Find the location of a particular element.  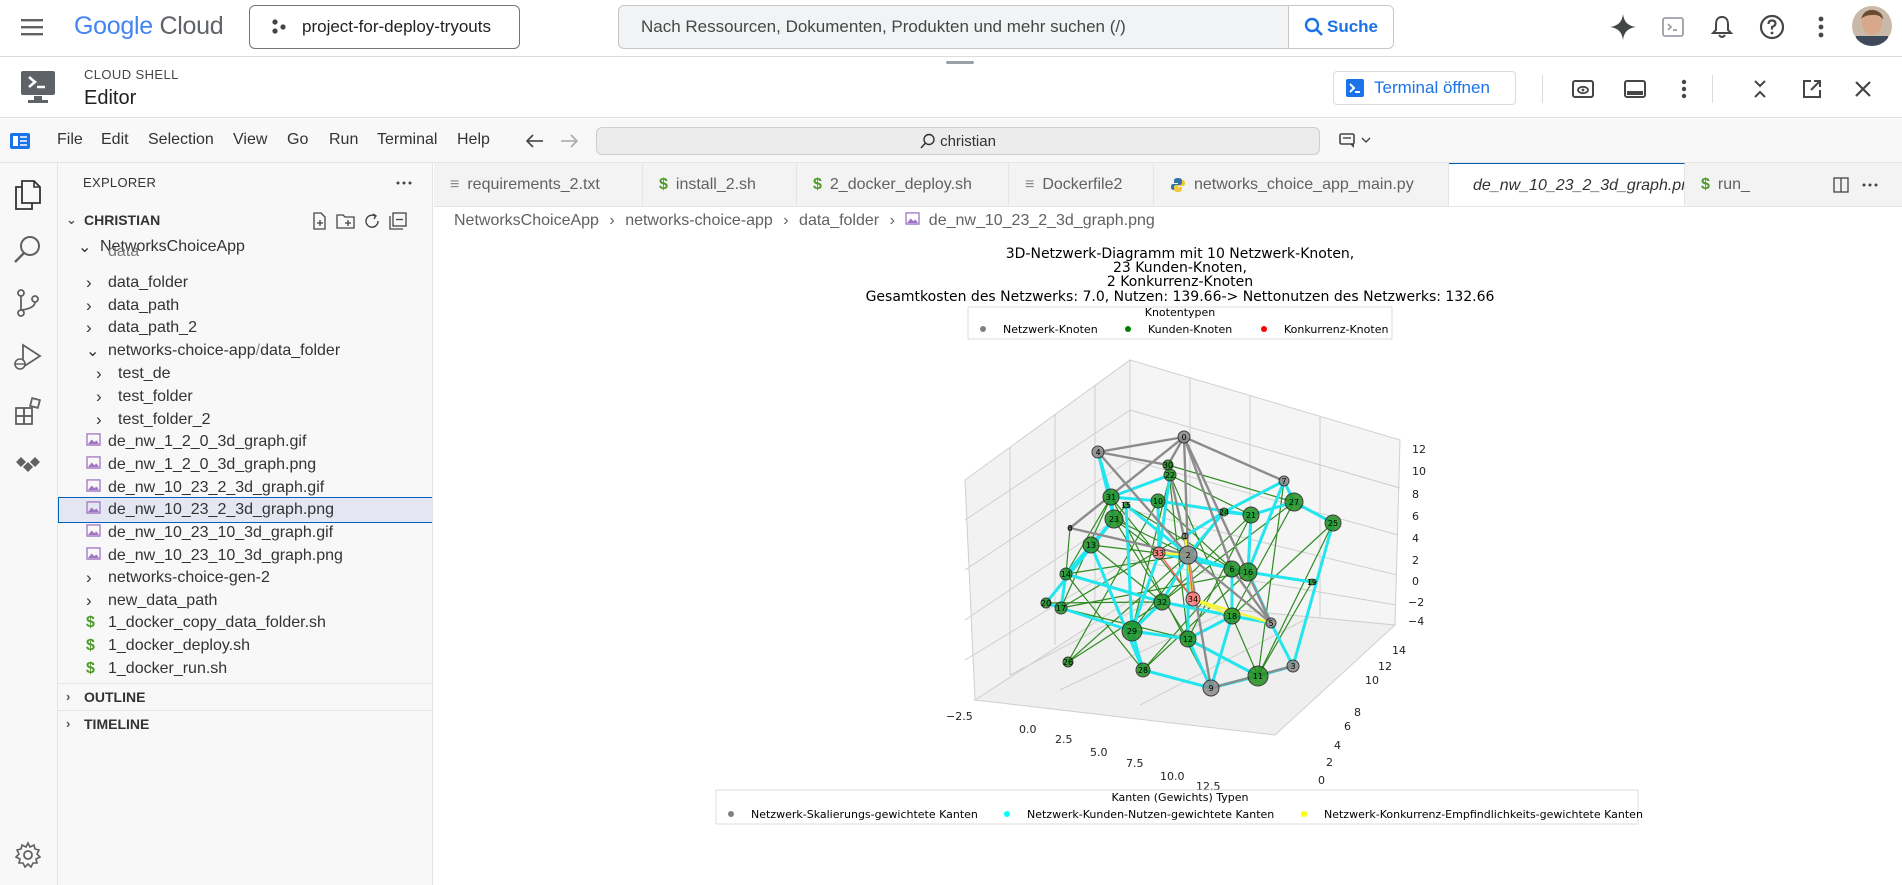

graph-node-21: 21 is located at coordinates (1251, 515).